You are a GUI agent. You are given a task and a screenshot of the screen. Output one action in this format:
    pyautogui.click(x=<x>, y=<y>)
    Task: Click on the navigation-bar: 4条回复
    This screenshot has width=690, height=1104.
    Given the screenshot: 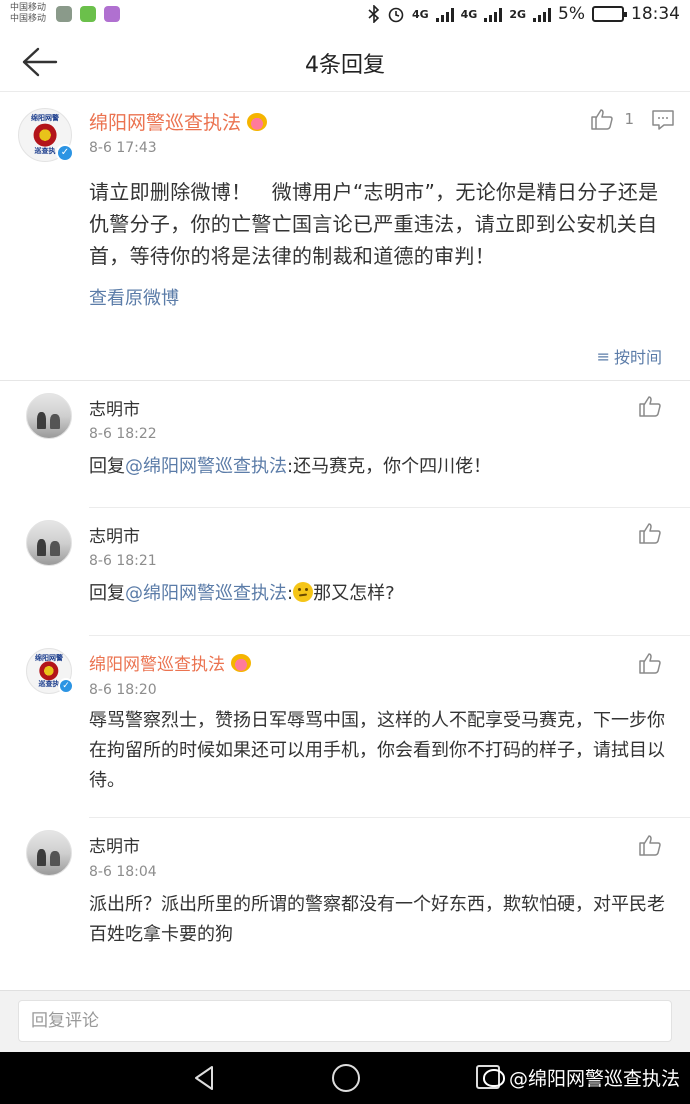 What is the action you would take?
    pyautogui.click(x=345, y=63)
    